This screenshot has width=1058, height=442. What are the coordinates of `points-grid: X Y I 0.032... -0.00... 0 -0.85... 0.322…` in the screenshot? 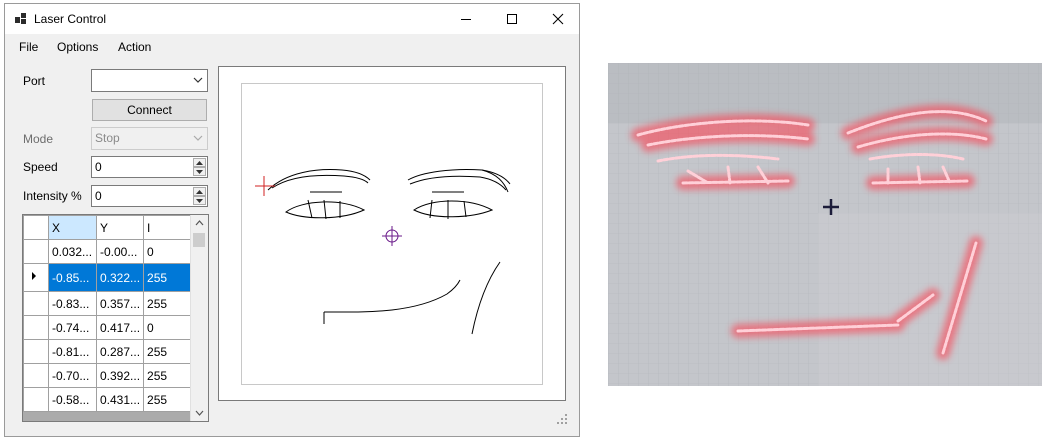 It's located at (115, 318).